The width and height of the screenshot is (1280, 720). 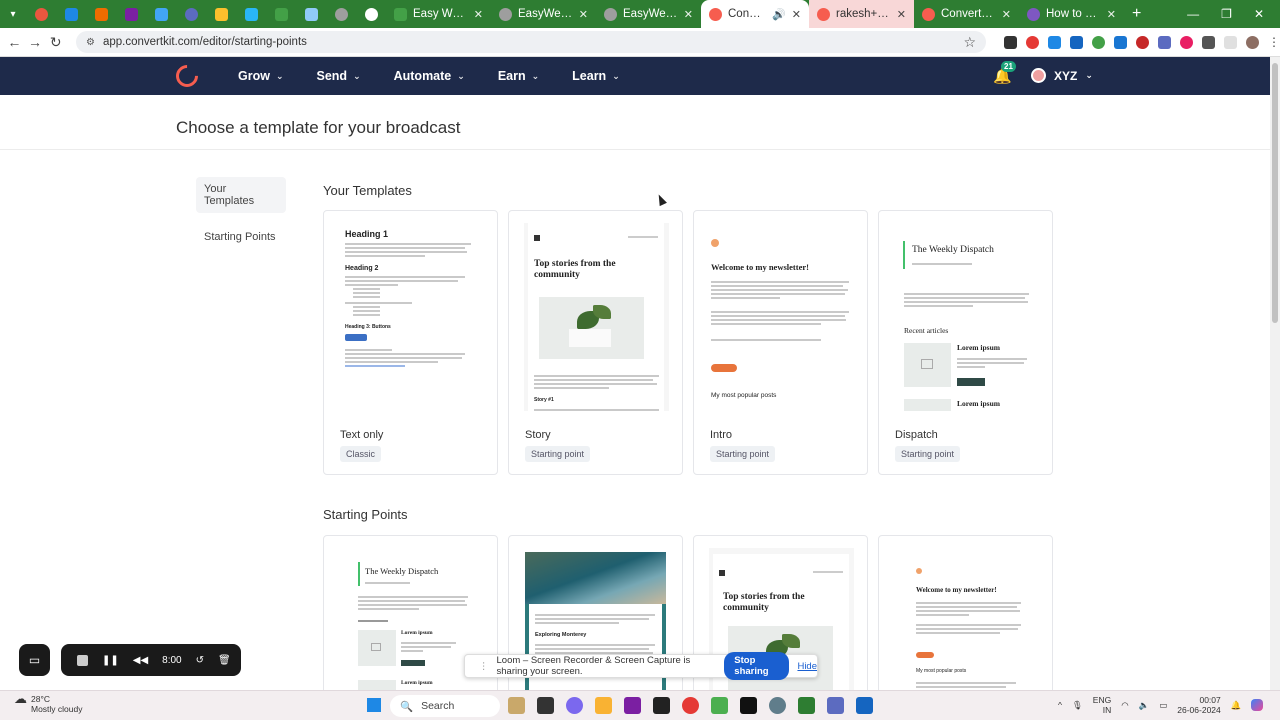 I want to click on menu-icon: ⋮, so click(x=1274, y=42).